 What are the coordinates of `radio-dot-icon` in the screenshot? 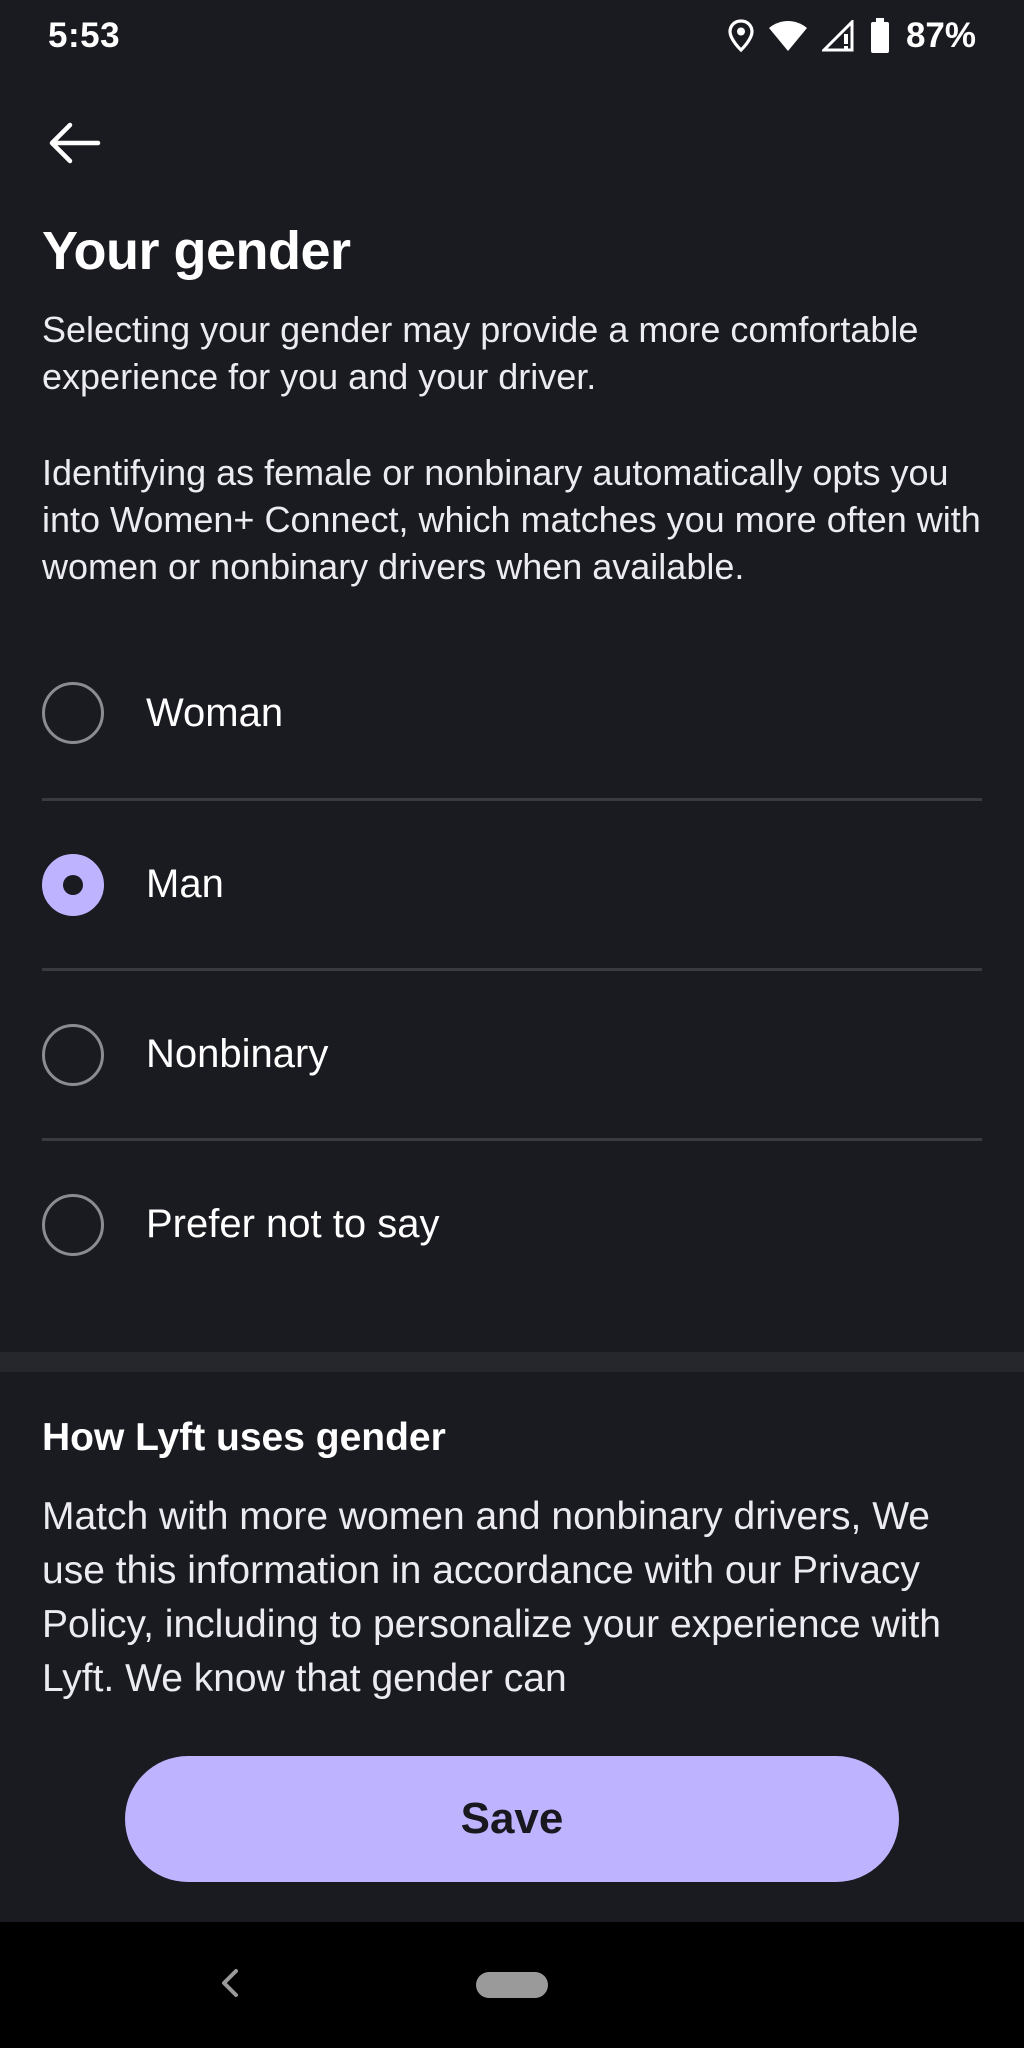 It's located at (73, 884).